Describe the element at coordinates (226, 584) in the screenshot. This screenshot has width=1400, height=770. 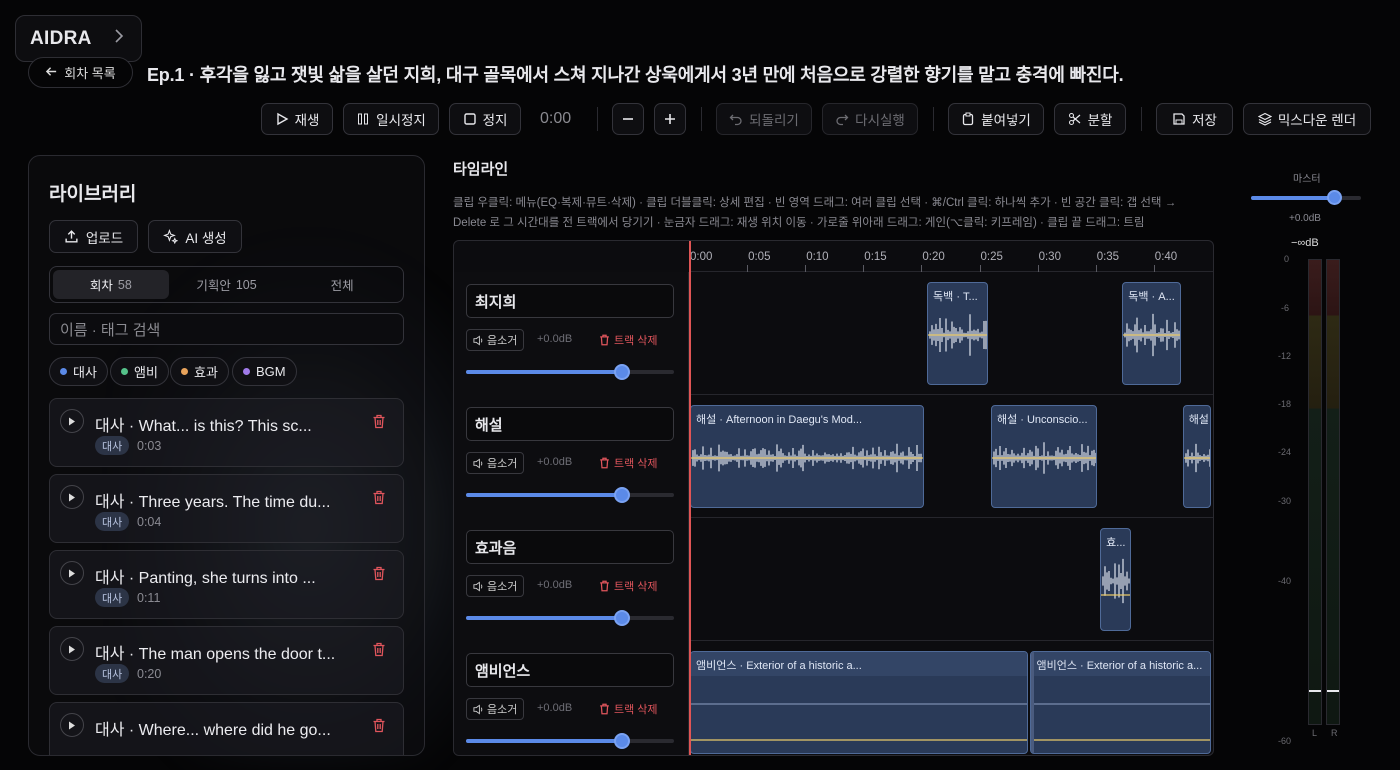
I see `list-item: 대사 · Panting, she turns into ... 대사 0:11` at that location.